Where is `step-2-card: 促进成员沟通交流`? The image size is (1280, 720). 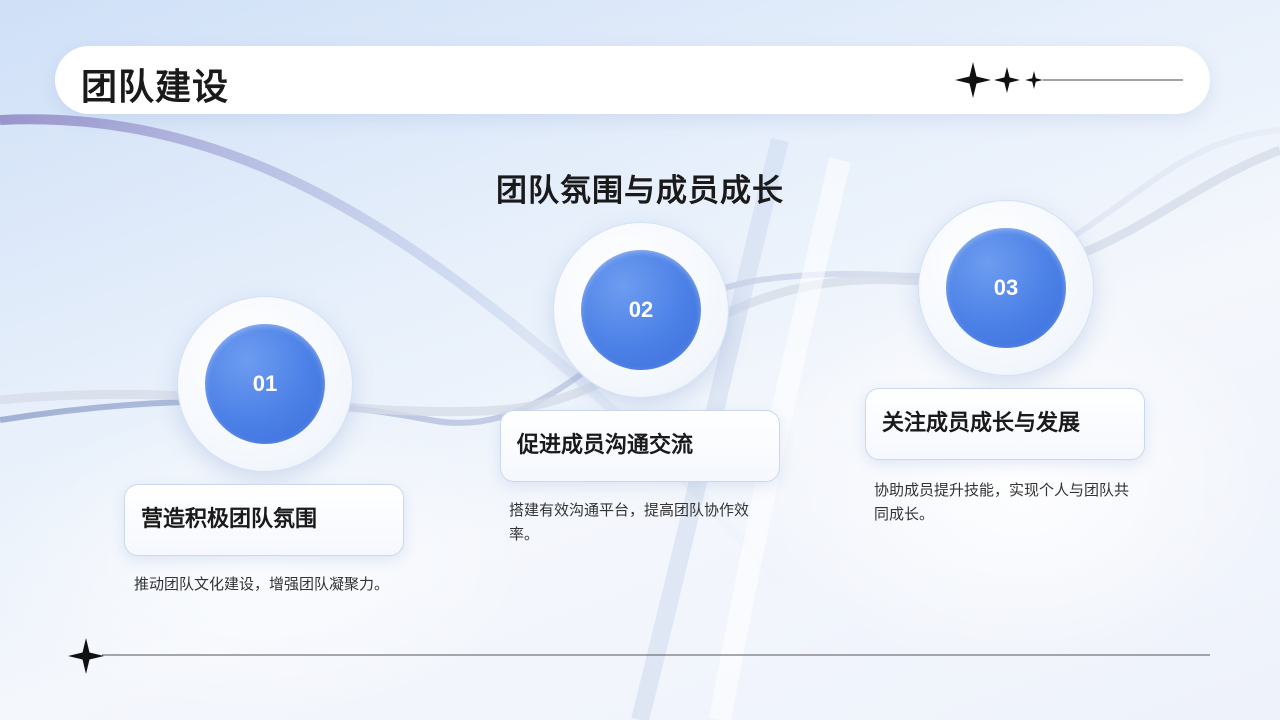
step-2-card: 促进成员沟通交流 is located at coordinates (640, 446).